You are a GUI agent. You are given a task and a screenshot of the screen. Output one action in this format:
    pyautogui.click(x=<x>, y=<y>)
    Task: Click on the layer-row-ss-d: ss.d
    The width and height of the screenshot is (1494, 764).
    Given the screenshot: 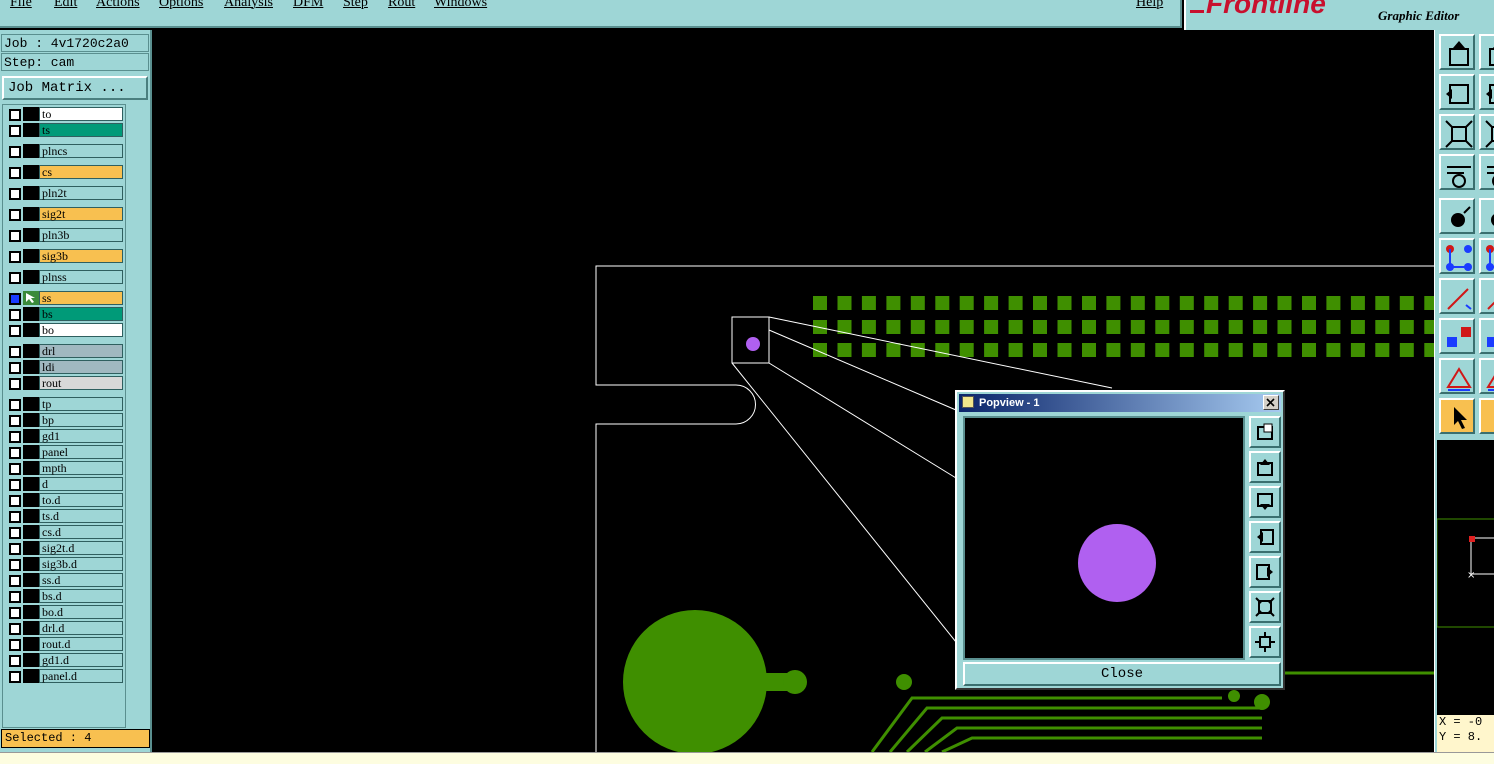 What is the action you would take?
    pyautogui.click(x=64, y=580)
    